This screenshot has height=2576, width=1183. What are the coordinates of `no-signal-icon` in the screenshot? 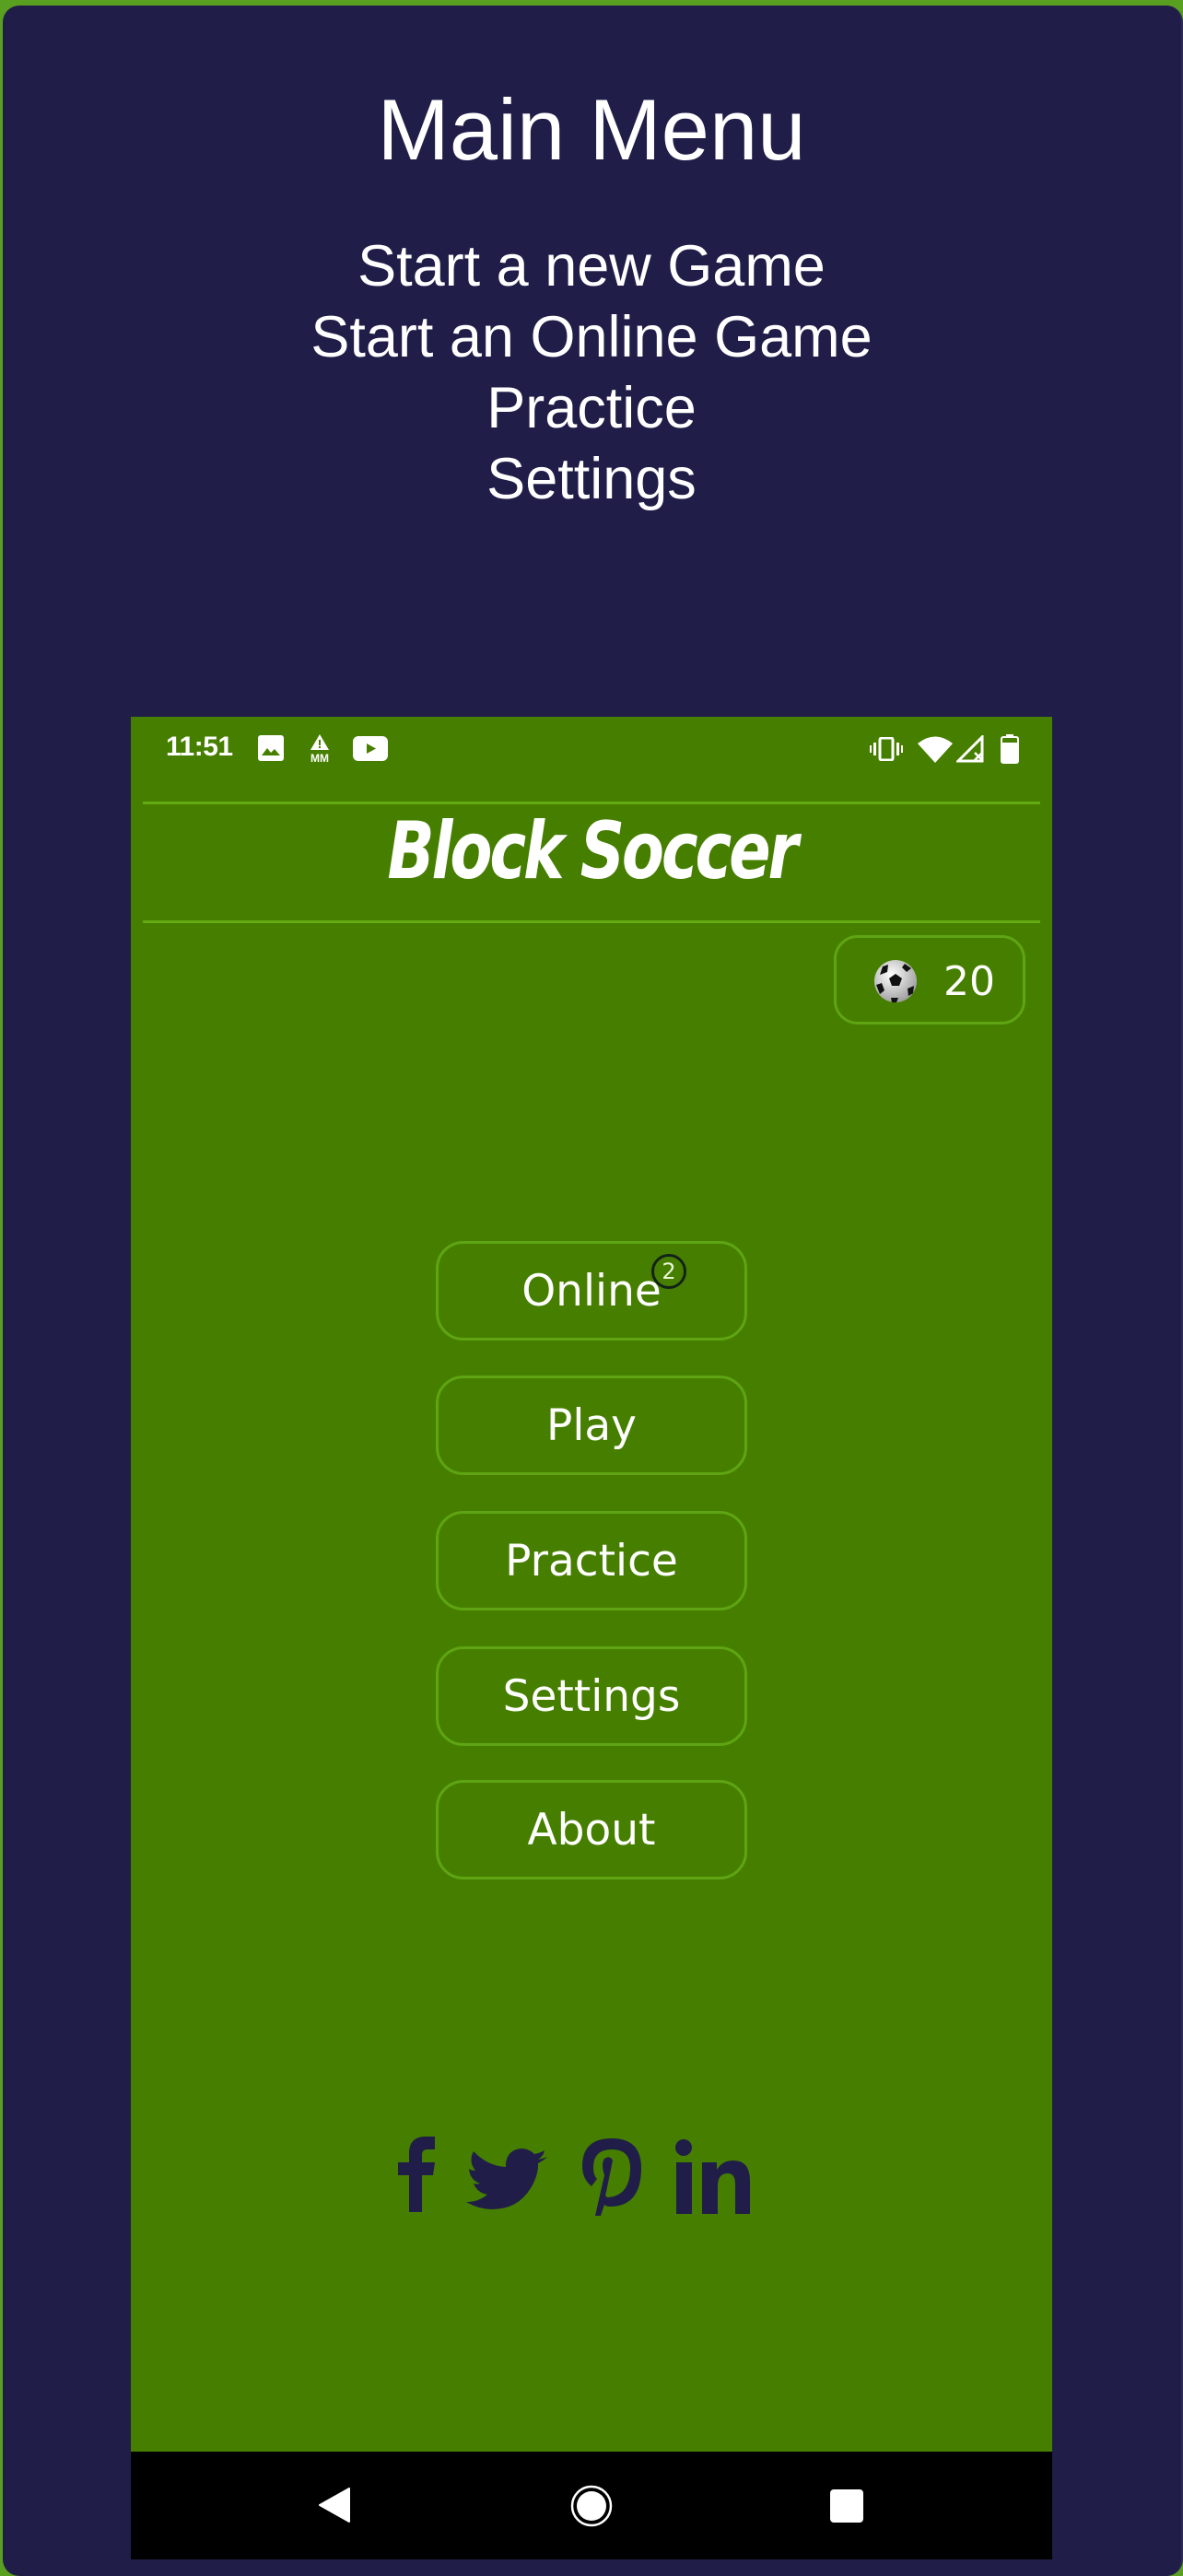 It's located at (970, 749).